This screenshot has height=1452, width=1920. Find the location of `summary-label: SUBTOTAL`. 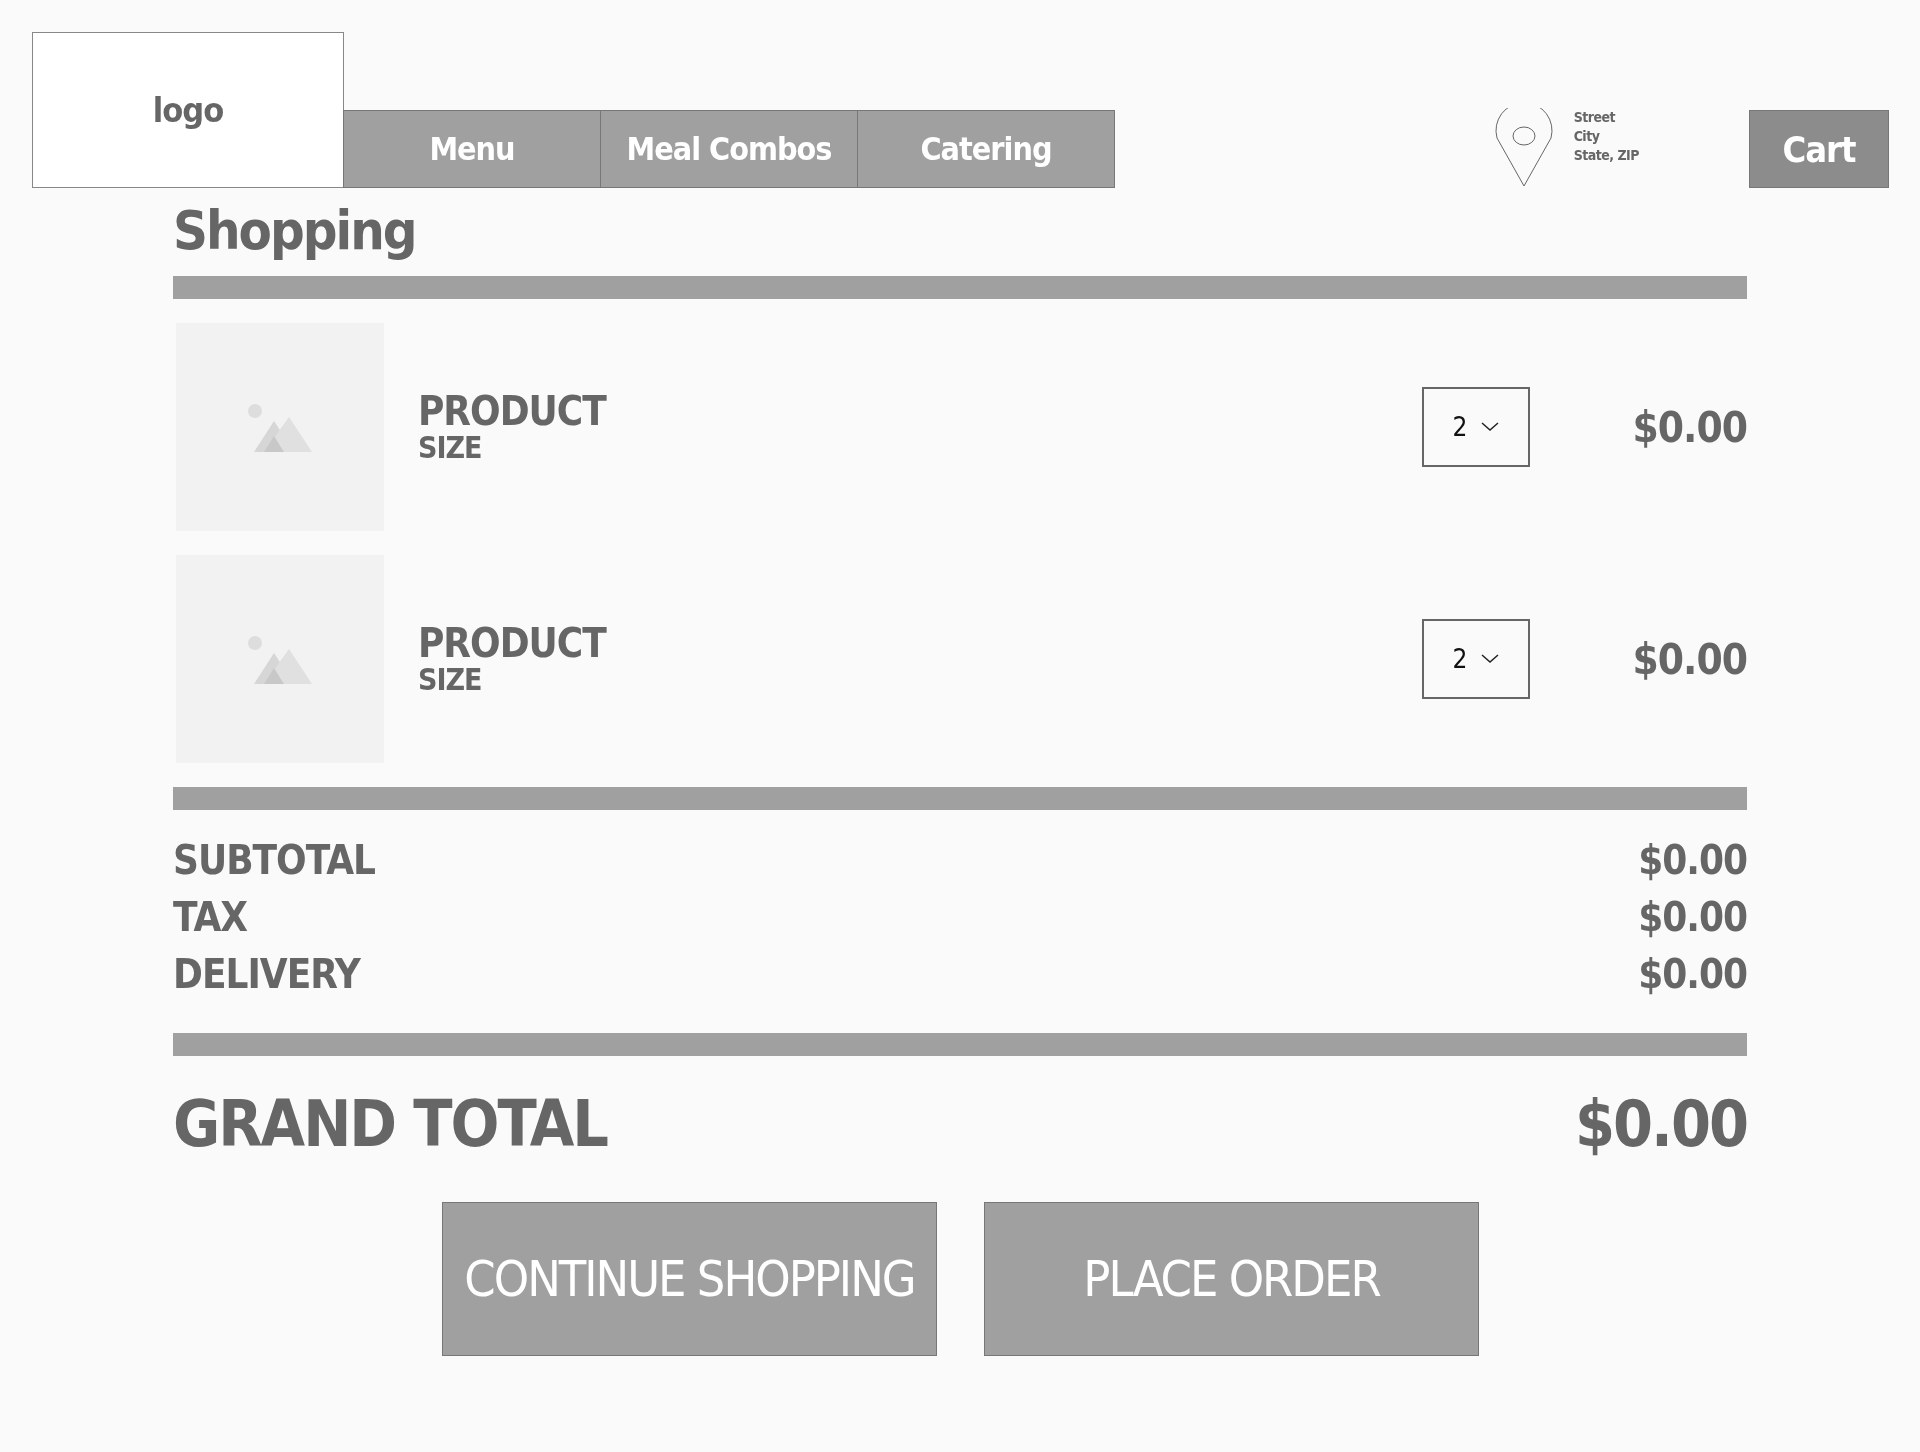

summary-label: SUBTOTAL is located at coordinates (274, 860).